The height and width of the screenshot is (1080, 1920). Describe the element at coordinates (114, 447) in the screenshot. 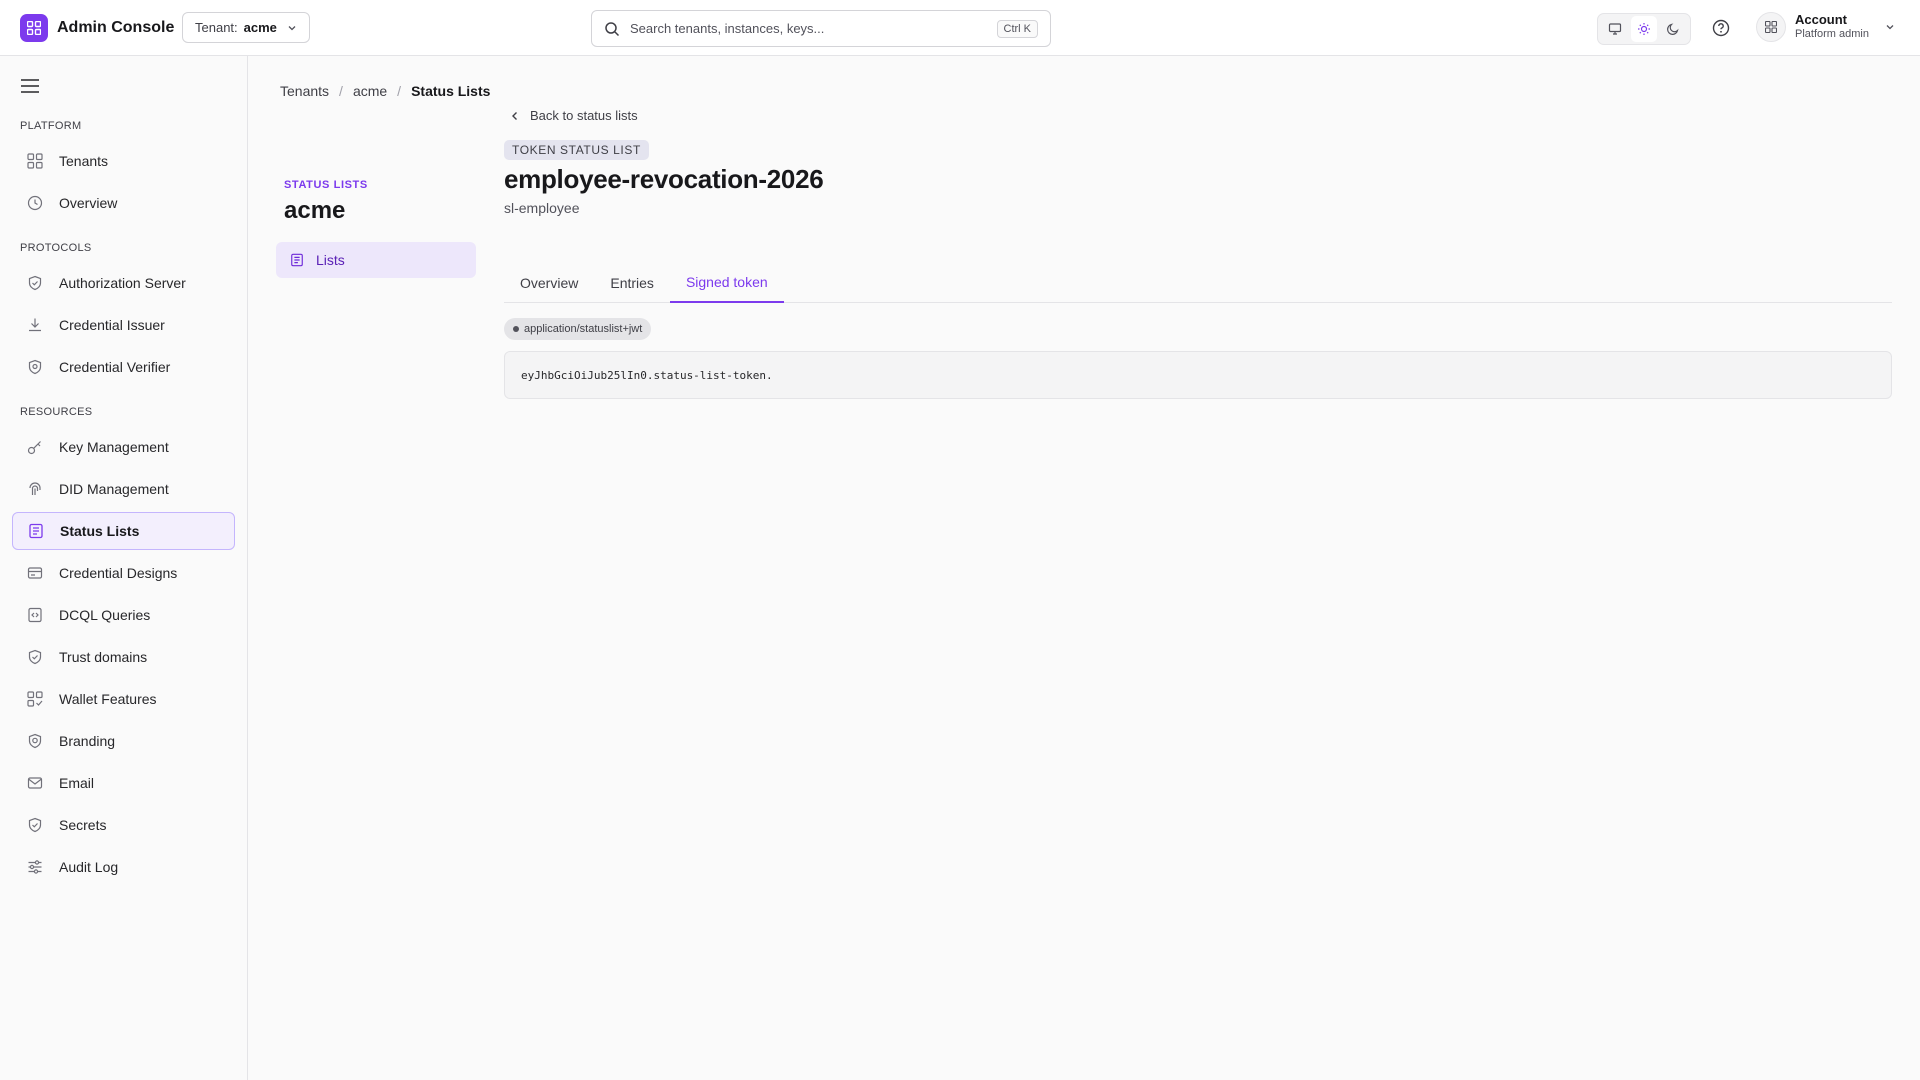

I see `sidebar-item-label: Key Management` at that location.